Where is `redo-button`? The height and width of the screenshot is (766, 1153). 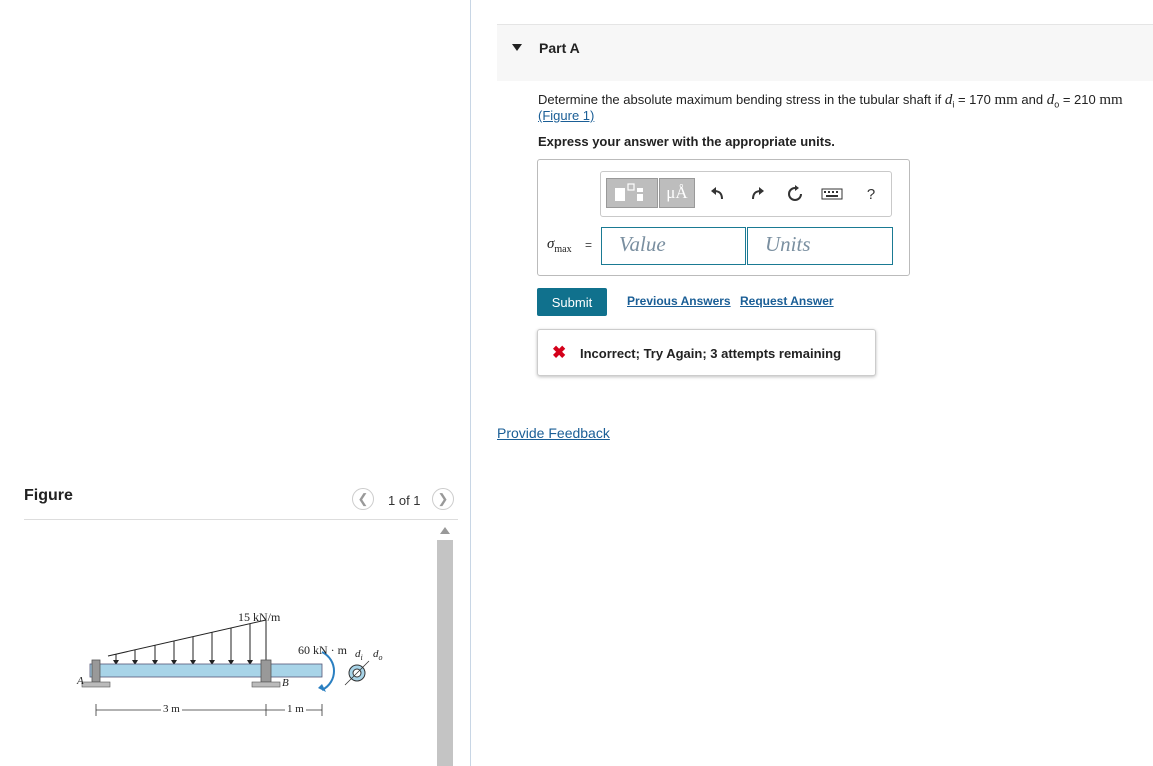 redo-button is located at coordinates (757, 194).